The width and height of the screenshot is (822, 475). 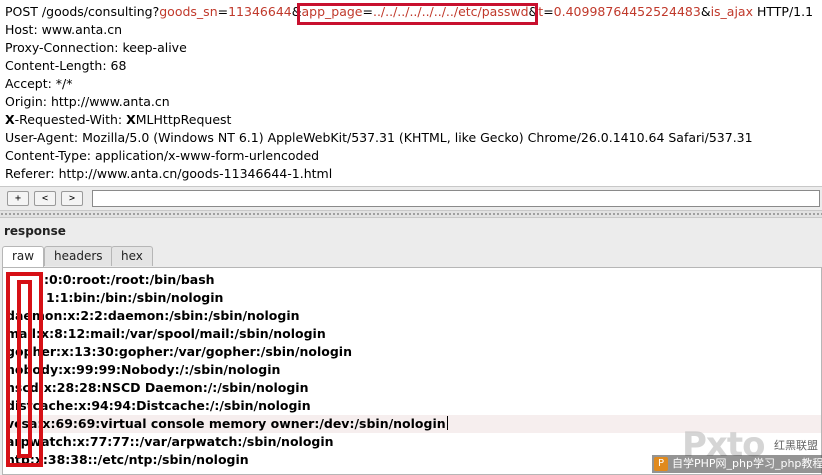 I want to click on header-x-initial: X, so click(x=10, y=119).